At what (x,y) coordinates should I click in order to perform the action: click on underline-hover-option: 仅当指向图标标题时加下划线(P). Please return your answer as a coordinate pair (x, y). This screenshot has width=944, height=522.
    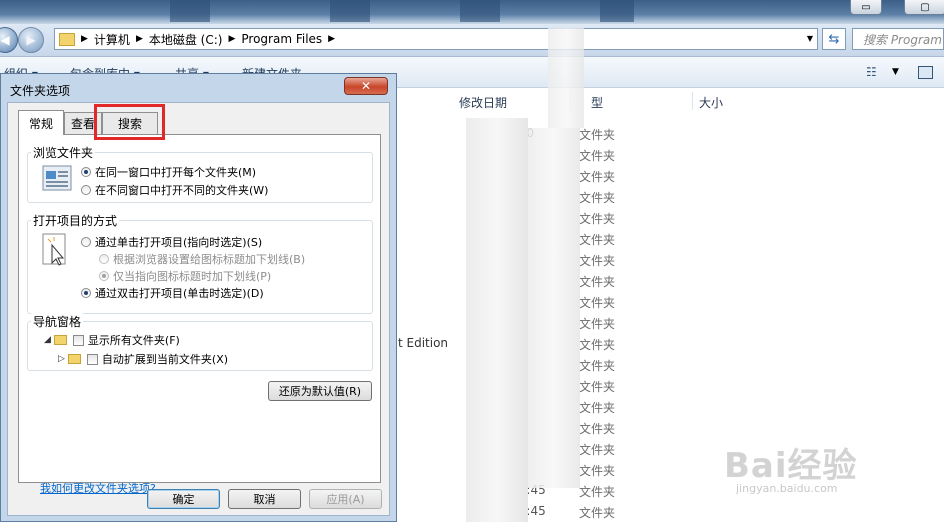
    Looking at the image, I should click on (185, 276).